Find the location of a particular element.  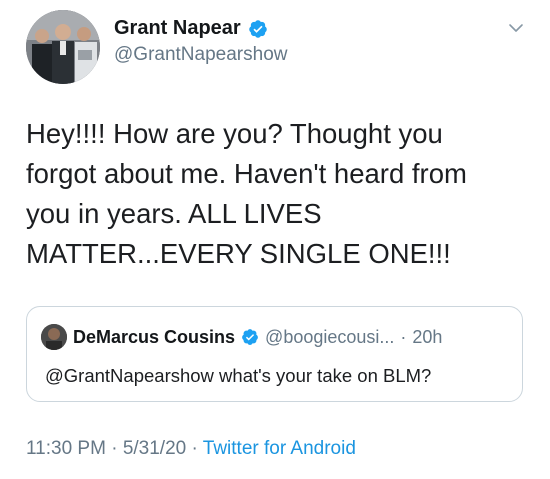

quoted-tweet-header: DeMarcus Cousins @boogiecousi... · 20h is located at coordinates (241, 337).